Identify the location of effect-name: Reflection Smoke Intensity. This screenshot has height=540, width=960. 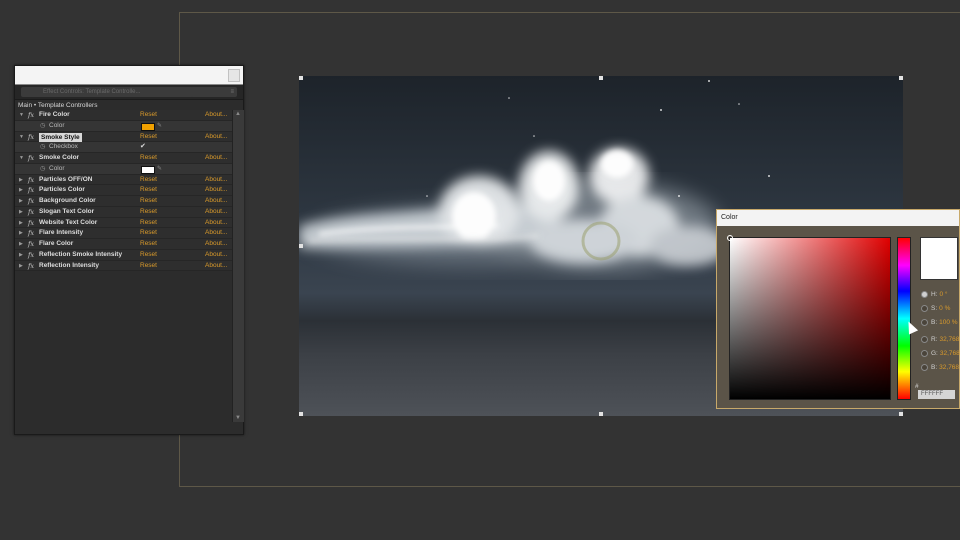
(80, 255).